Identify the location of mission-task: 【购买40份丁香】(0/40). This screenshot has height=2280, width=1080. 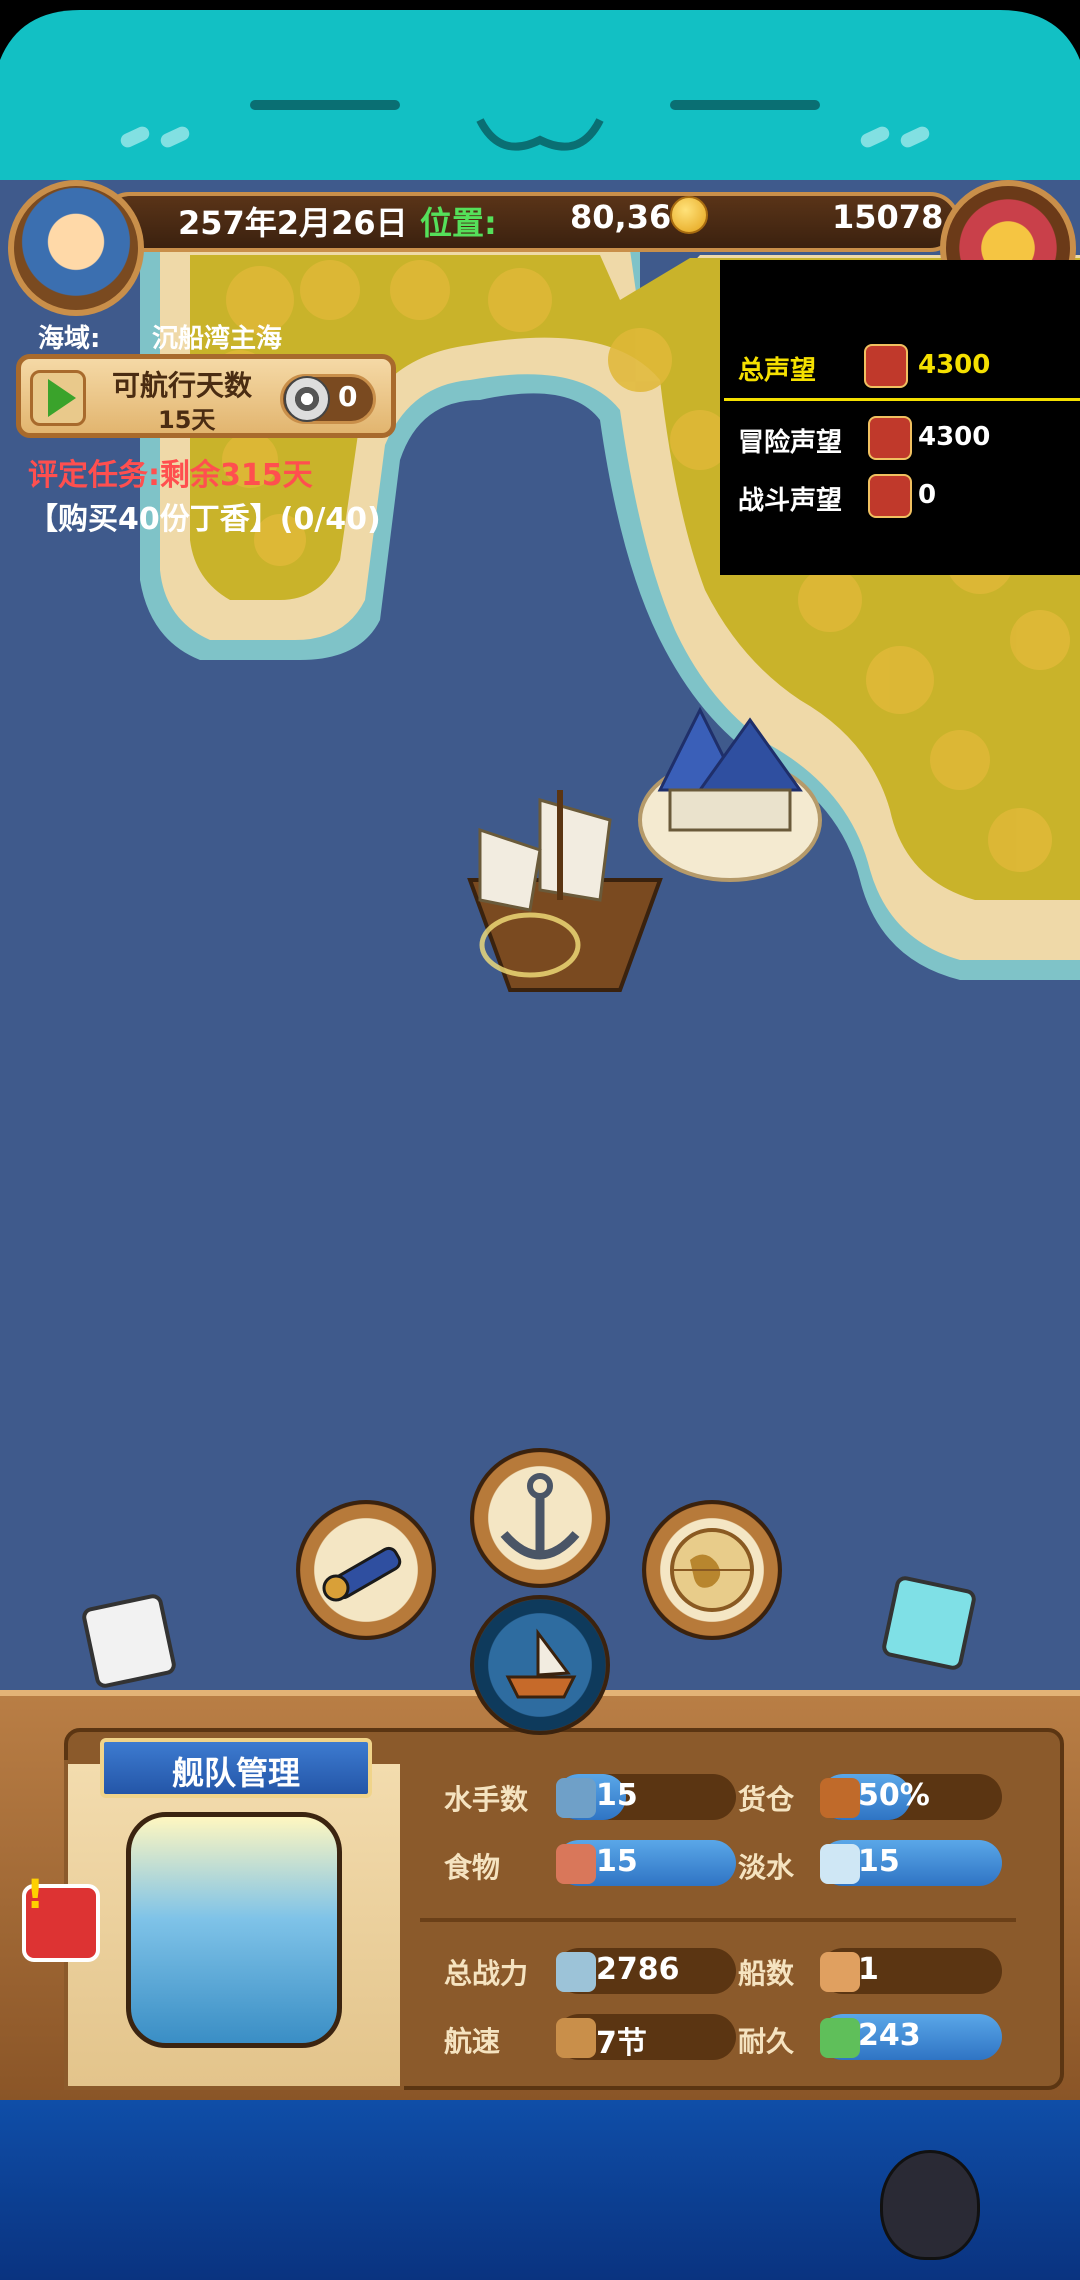
(204, 516).